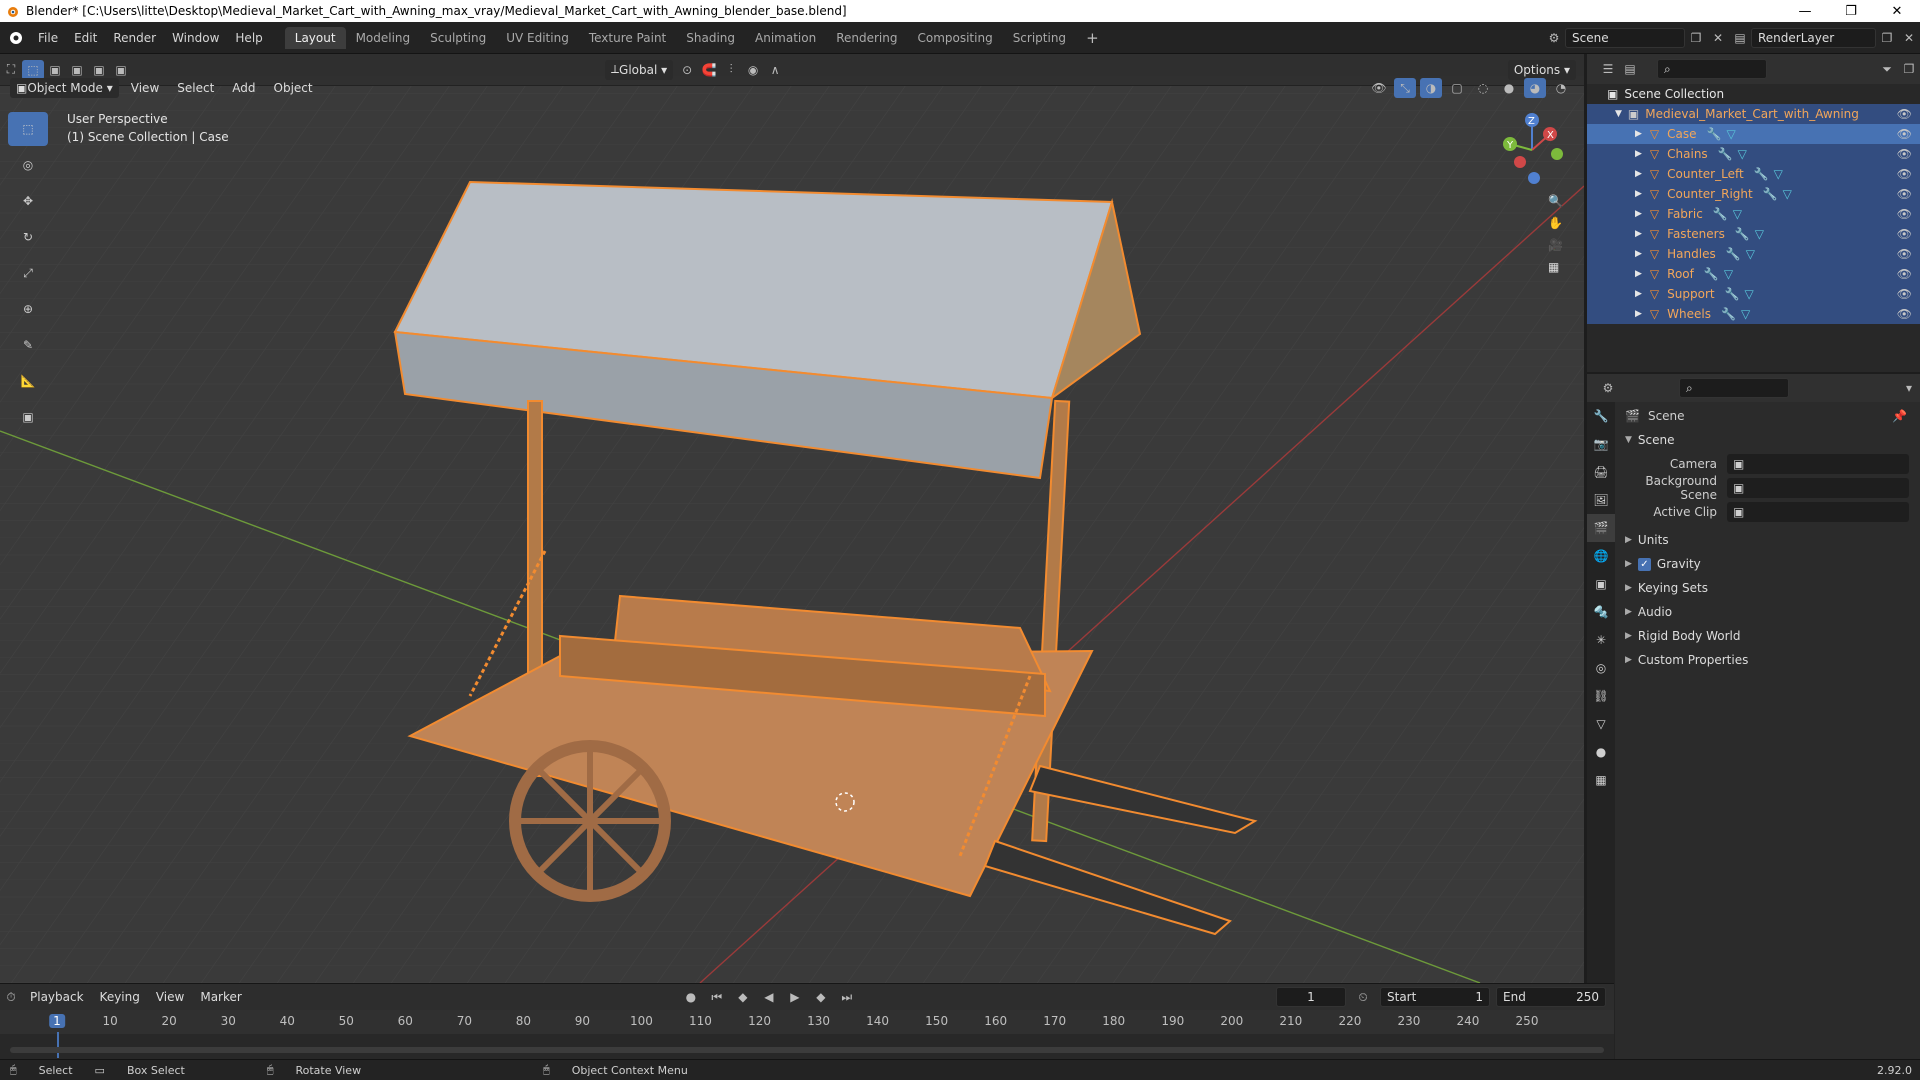 The image size is (1920, 1080). I want to click on workspace-tab-sculpting: Sculpting, so click(458, 38).